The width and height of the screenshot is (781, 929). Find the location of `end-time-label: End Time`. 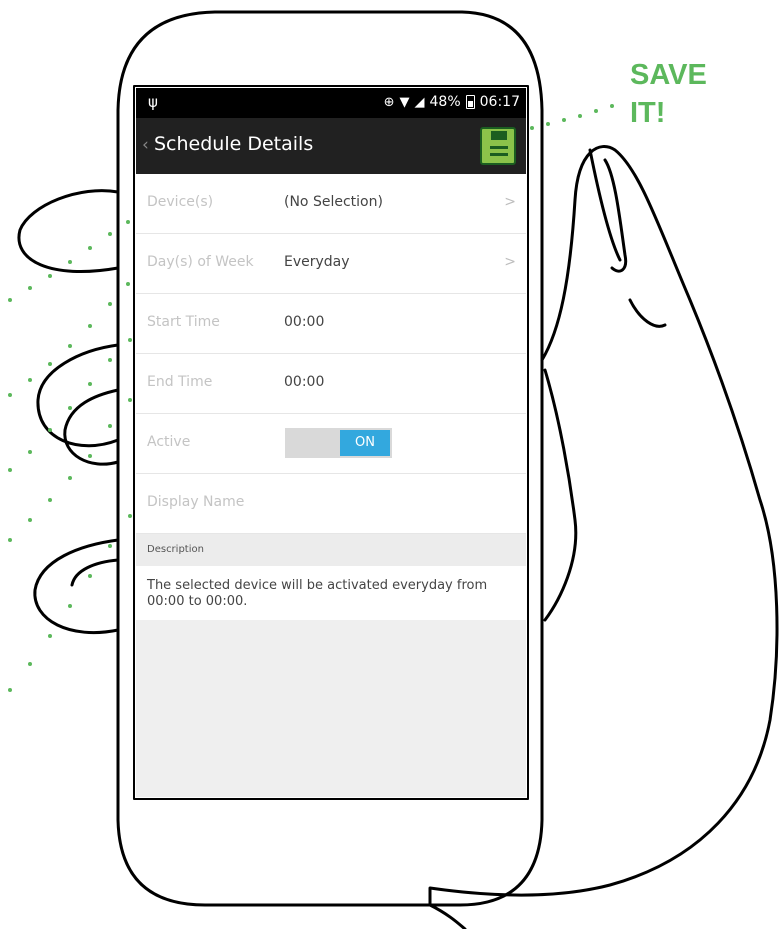

end-time-label: End Time is located at coordinates (180, 382).